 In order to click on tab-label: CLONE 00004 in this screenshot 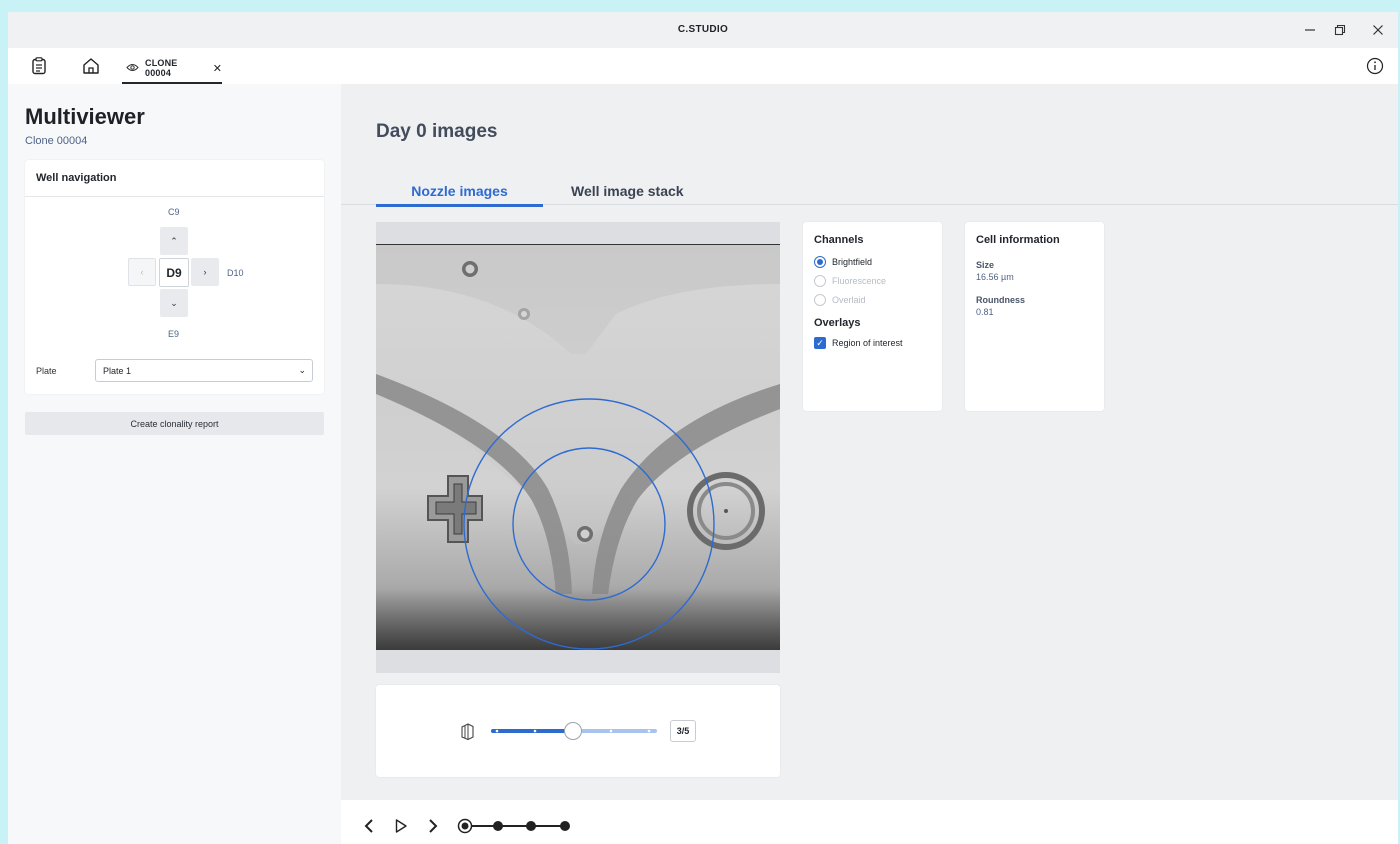, I will do `click(161, 68)`.